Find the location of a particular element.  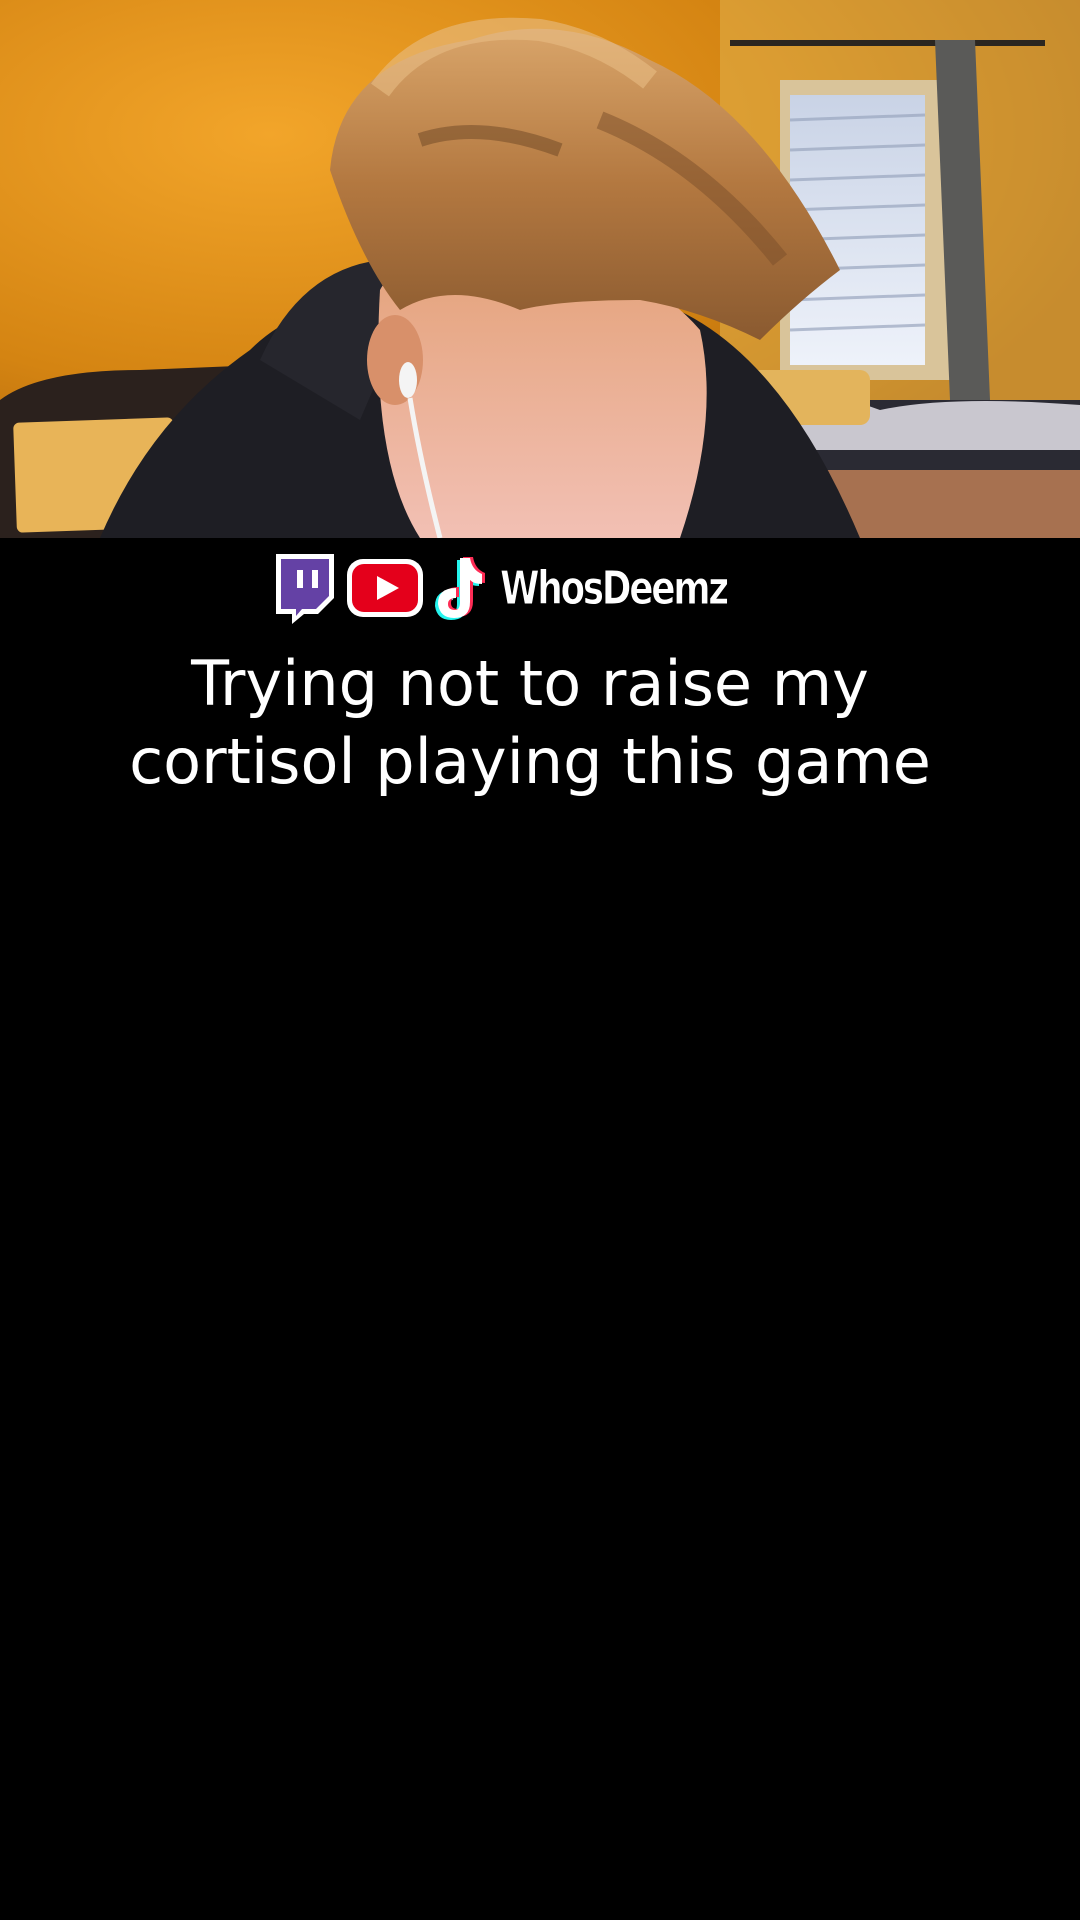

youtube-icon is located at coordinates (384, 588).